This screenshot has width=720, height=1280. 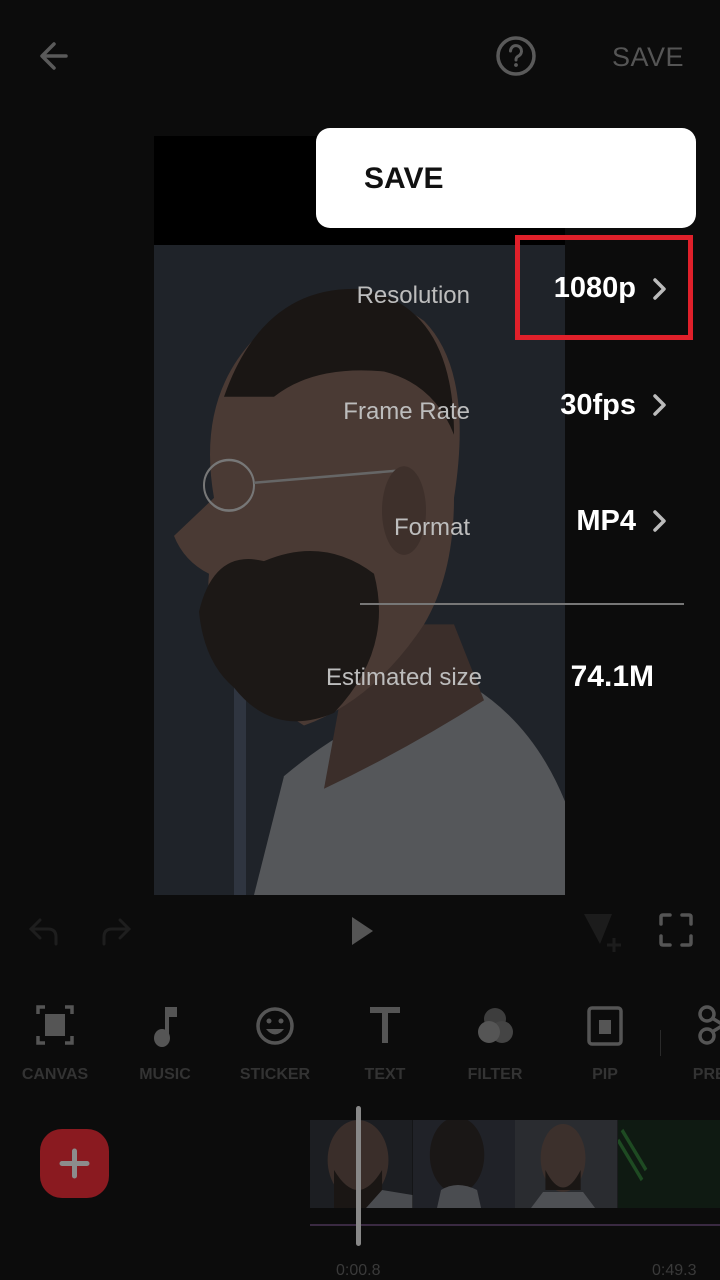 I want to click on resolution-label: Resolution, so click(x=413, y=295).